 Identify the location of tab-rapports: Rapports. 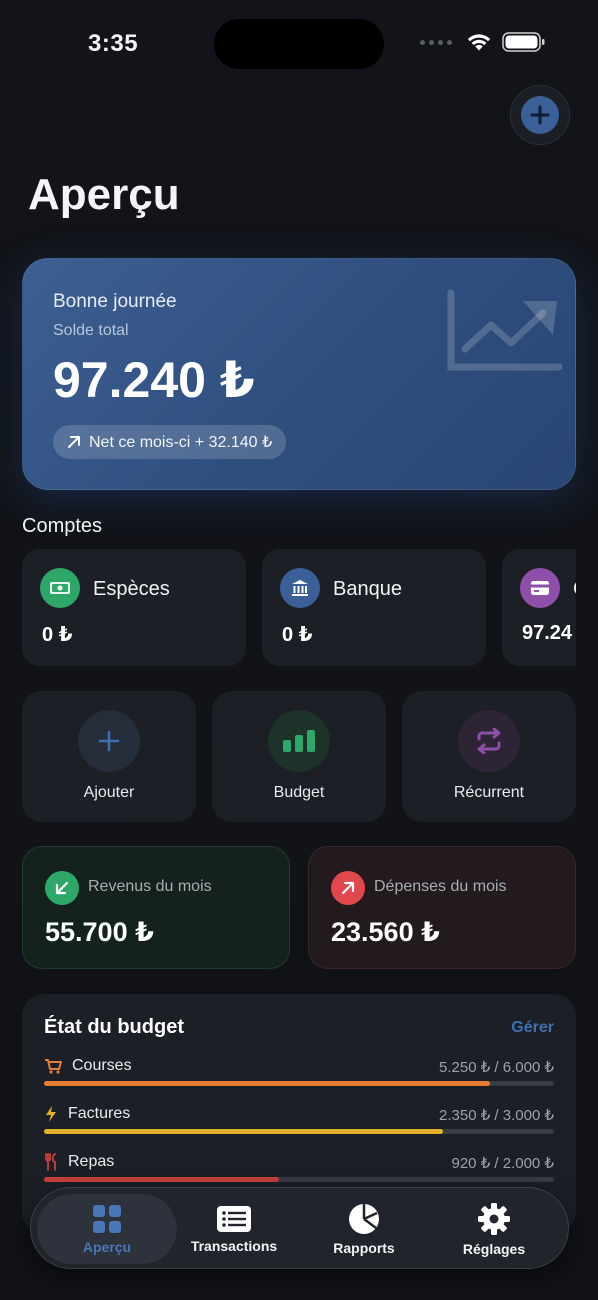
(364, 1229).